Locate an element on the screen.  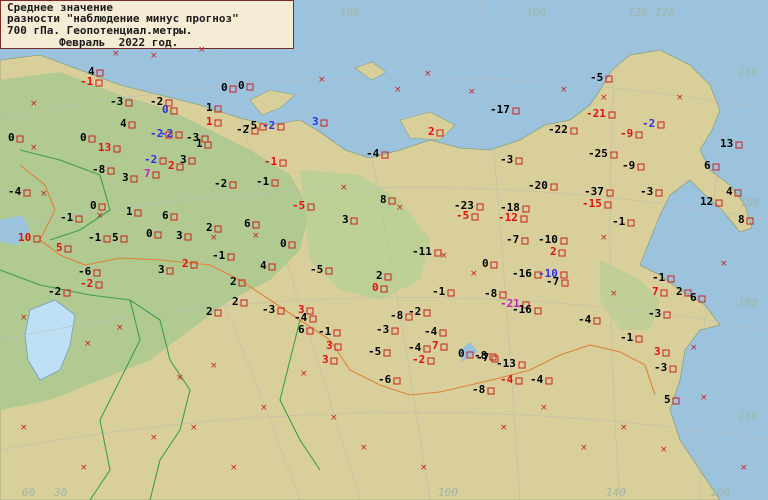
station-value: -13 is located at coordinates (506, 363).